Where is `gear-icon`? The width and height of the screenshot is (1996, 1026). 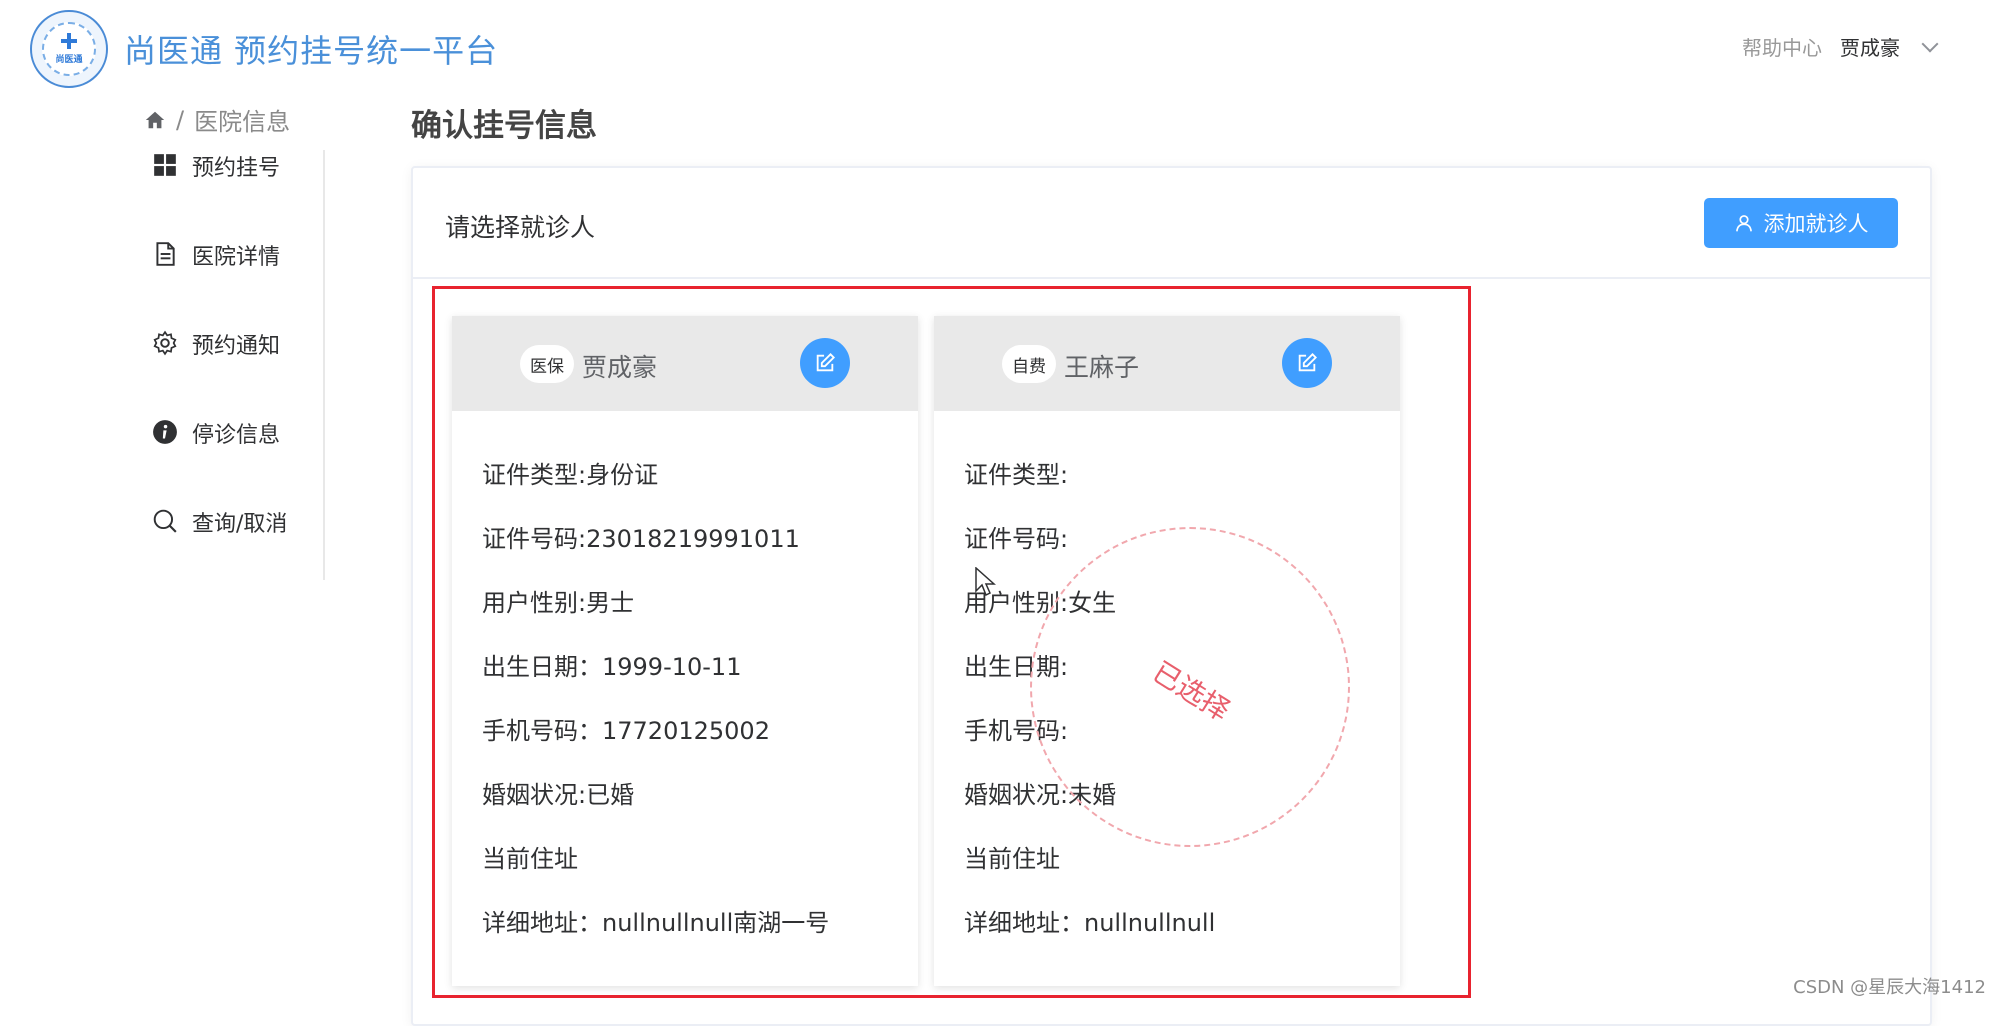
gear-icon is located at coordinates (165, 343).